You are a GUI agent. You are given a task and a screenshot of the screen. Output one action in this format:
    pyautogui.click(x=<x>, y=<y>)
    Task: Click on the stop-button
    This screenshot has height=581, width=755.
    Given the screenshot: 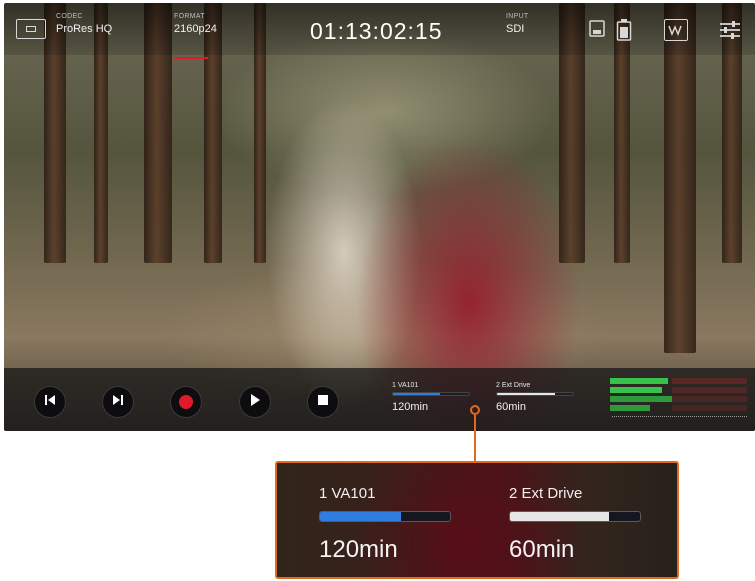 What is the action you would take?
    pyautogui.click(x=323, y=402)
    